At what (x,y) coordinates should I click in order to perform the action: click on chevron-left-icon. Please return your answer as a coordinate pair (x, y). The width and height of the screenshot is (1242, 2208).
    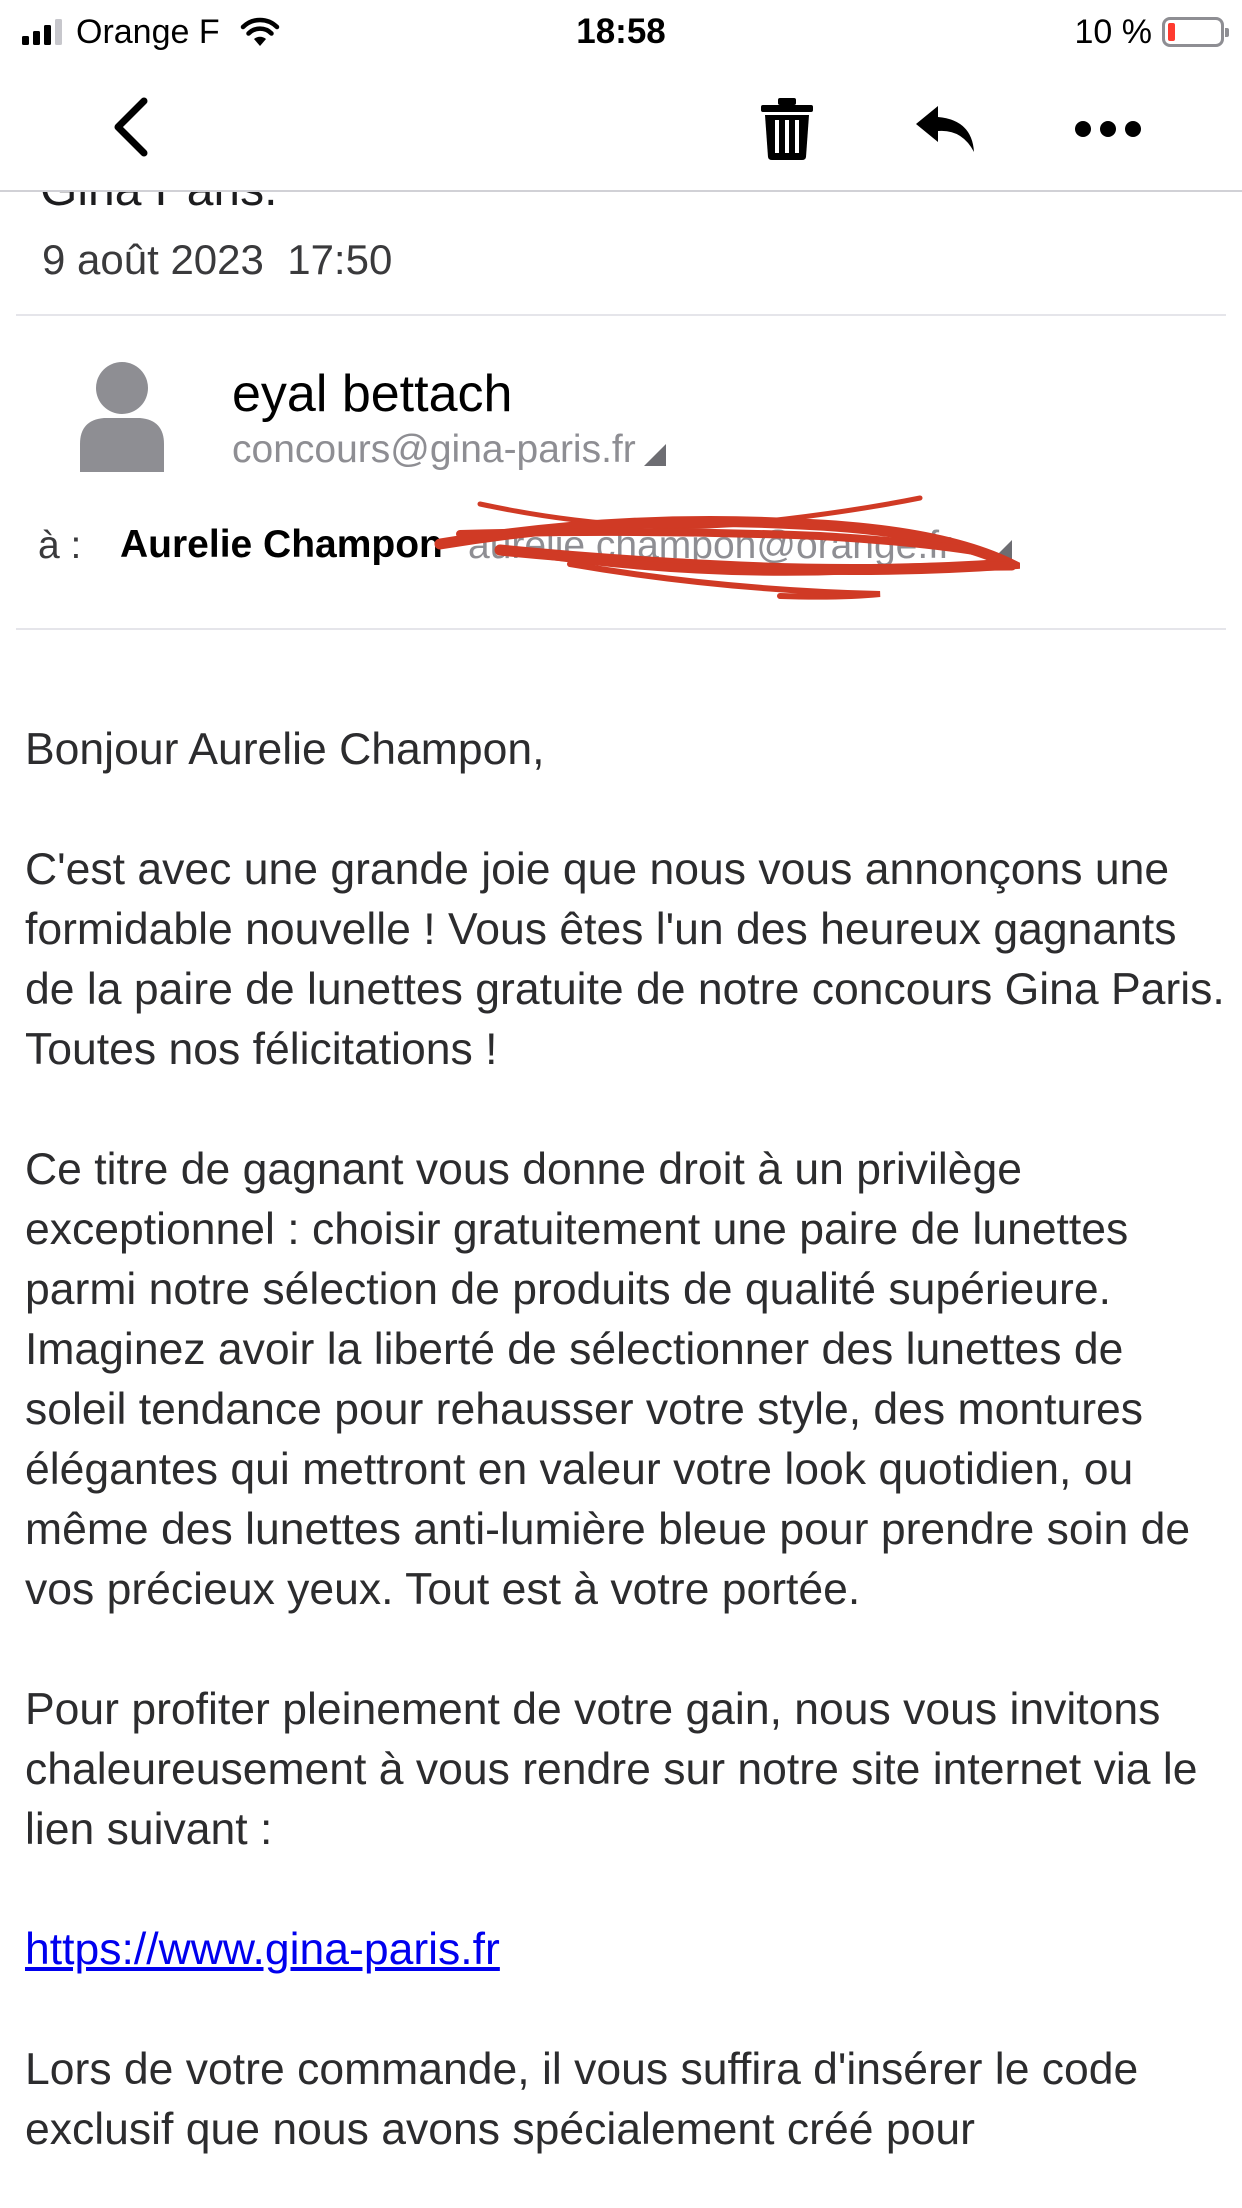
    Looking at the image, I should click on (131, 127).